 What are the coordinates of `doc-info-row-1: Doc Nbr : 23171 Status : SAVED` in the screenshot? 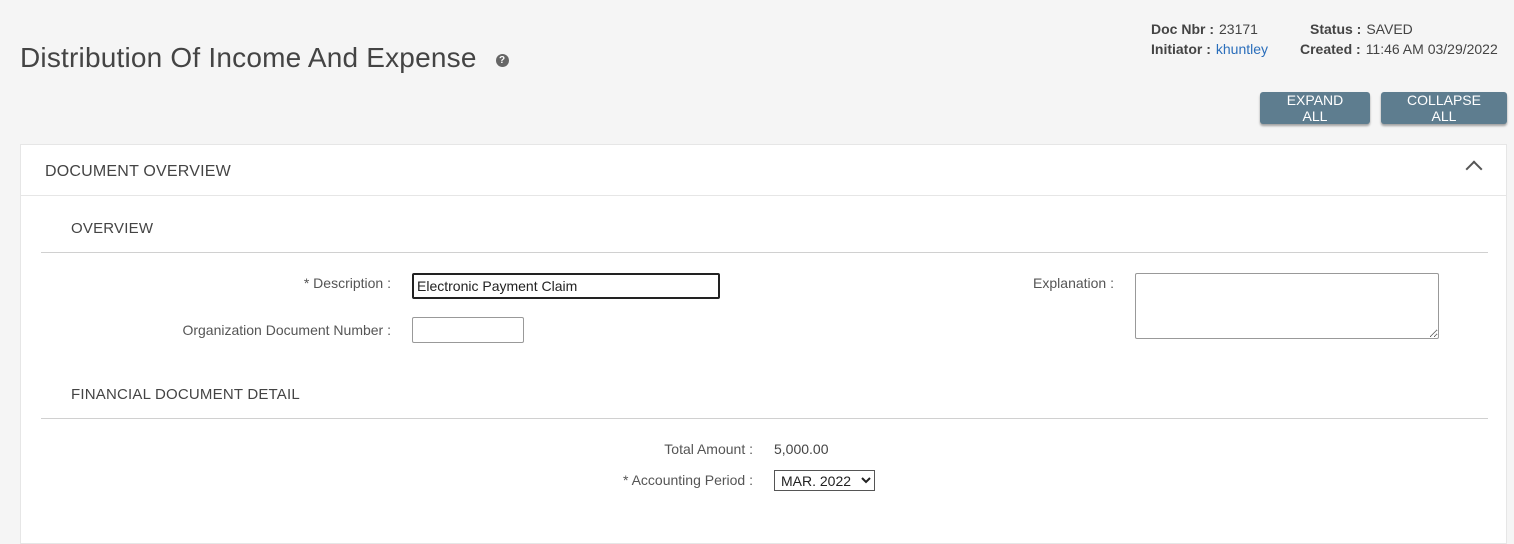 It's located at (1324, 29).